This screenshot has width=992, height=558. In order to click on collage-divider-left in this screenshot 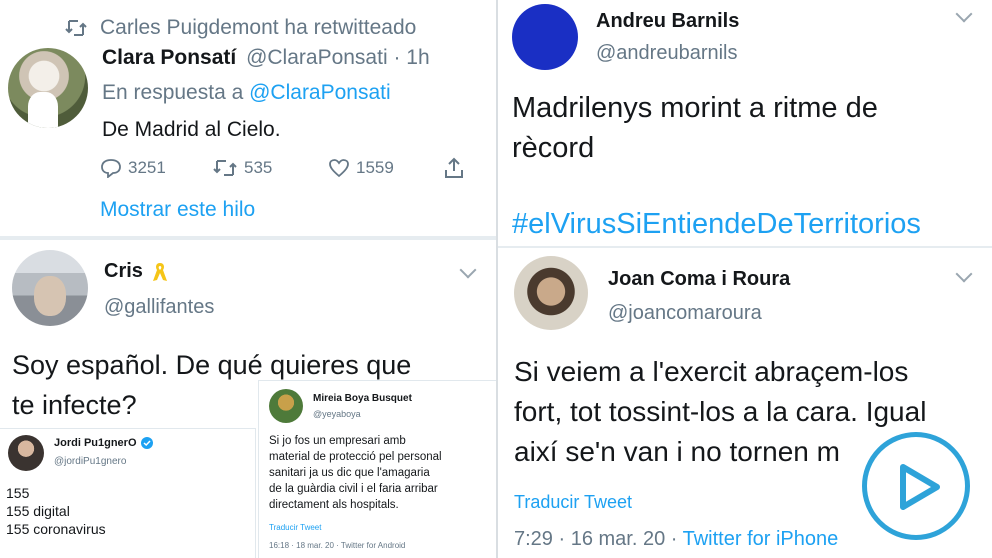, I will do `click(248, 238)`.